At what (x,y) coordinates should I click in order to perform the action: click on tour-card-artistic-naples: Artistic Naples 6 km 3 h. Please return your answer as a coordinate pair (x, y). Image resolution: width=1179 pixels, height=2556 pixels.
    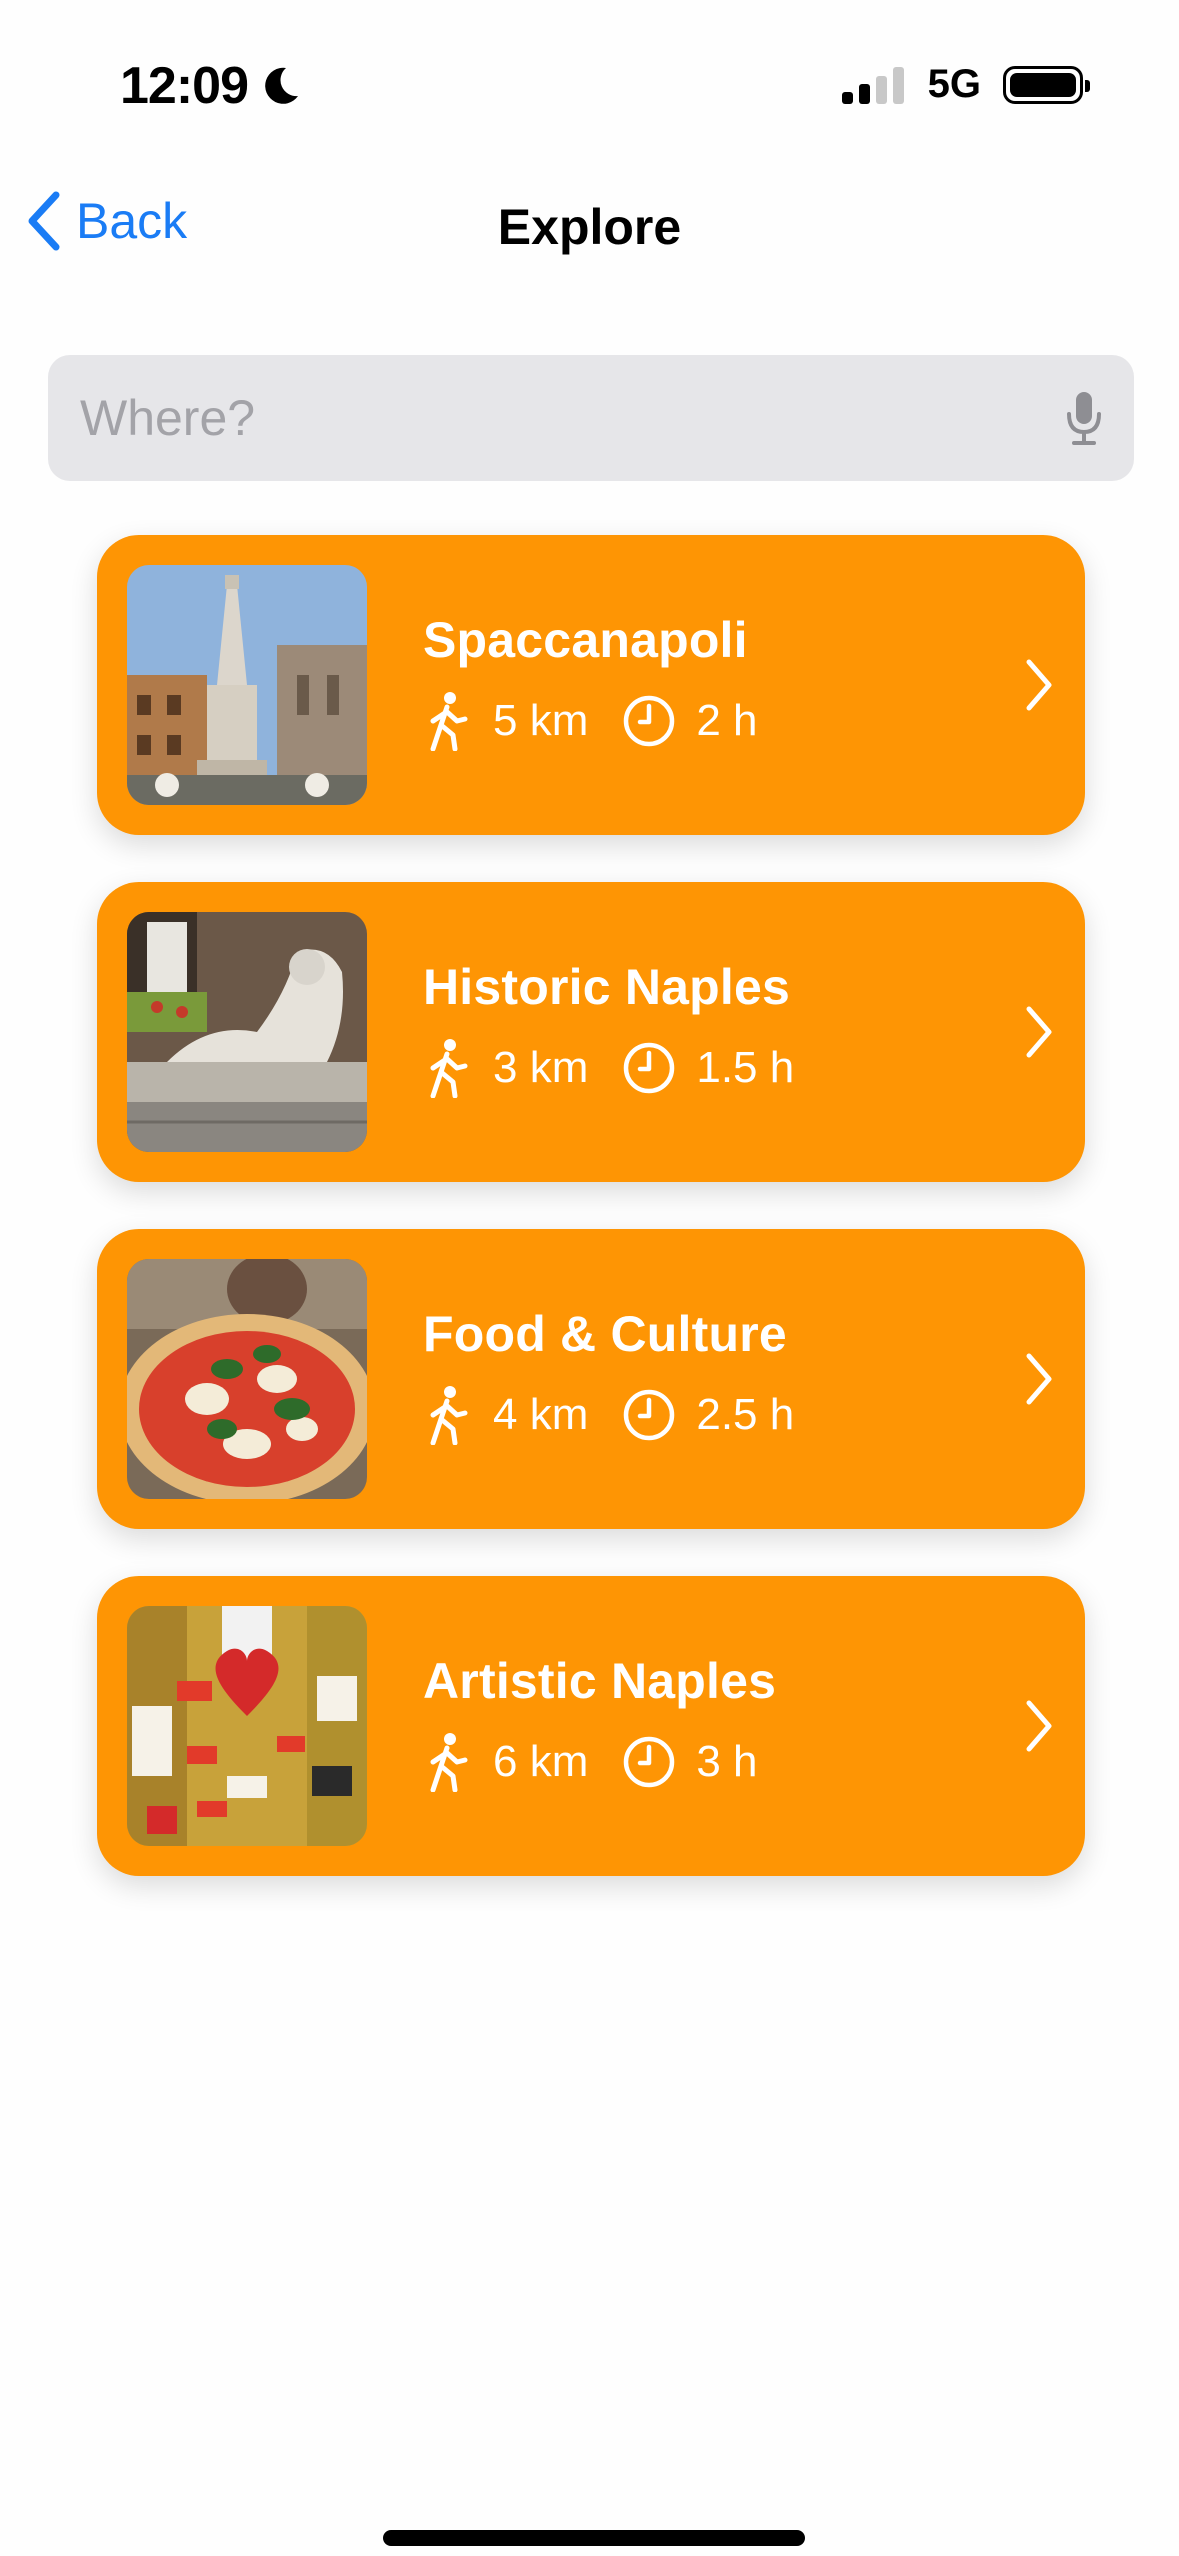
    Looking at the image, I should click on (591, 1726).